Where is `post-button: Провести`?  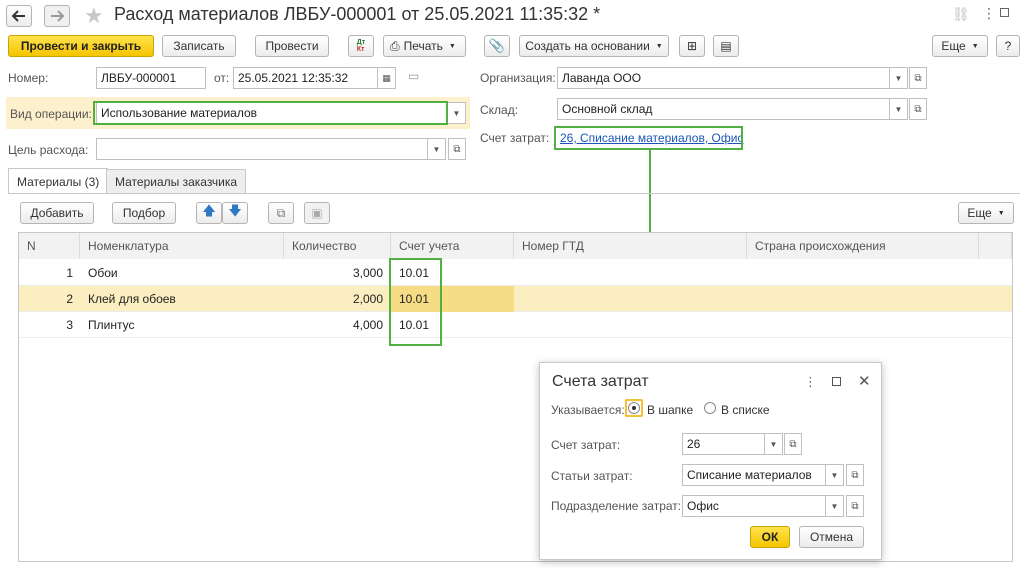
post-button: Провести is located at coordinates (292, 46).